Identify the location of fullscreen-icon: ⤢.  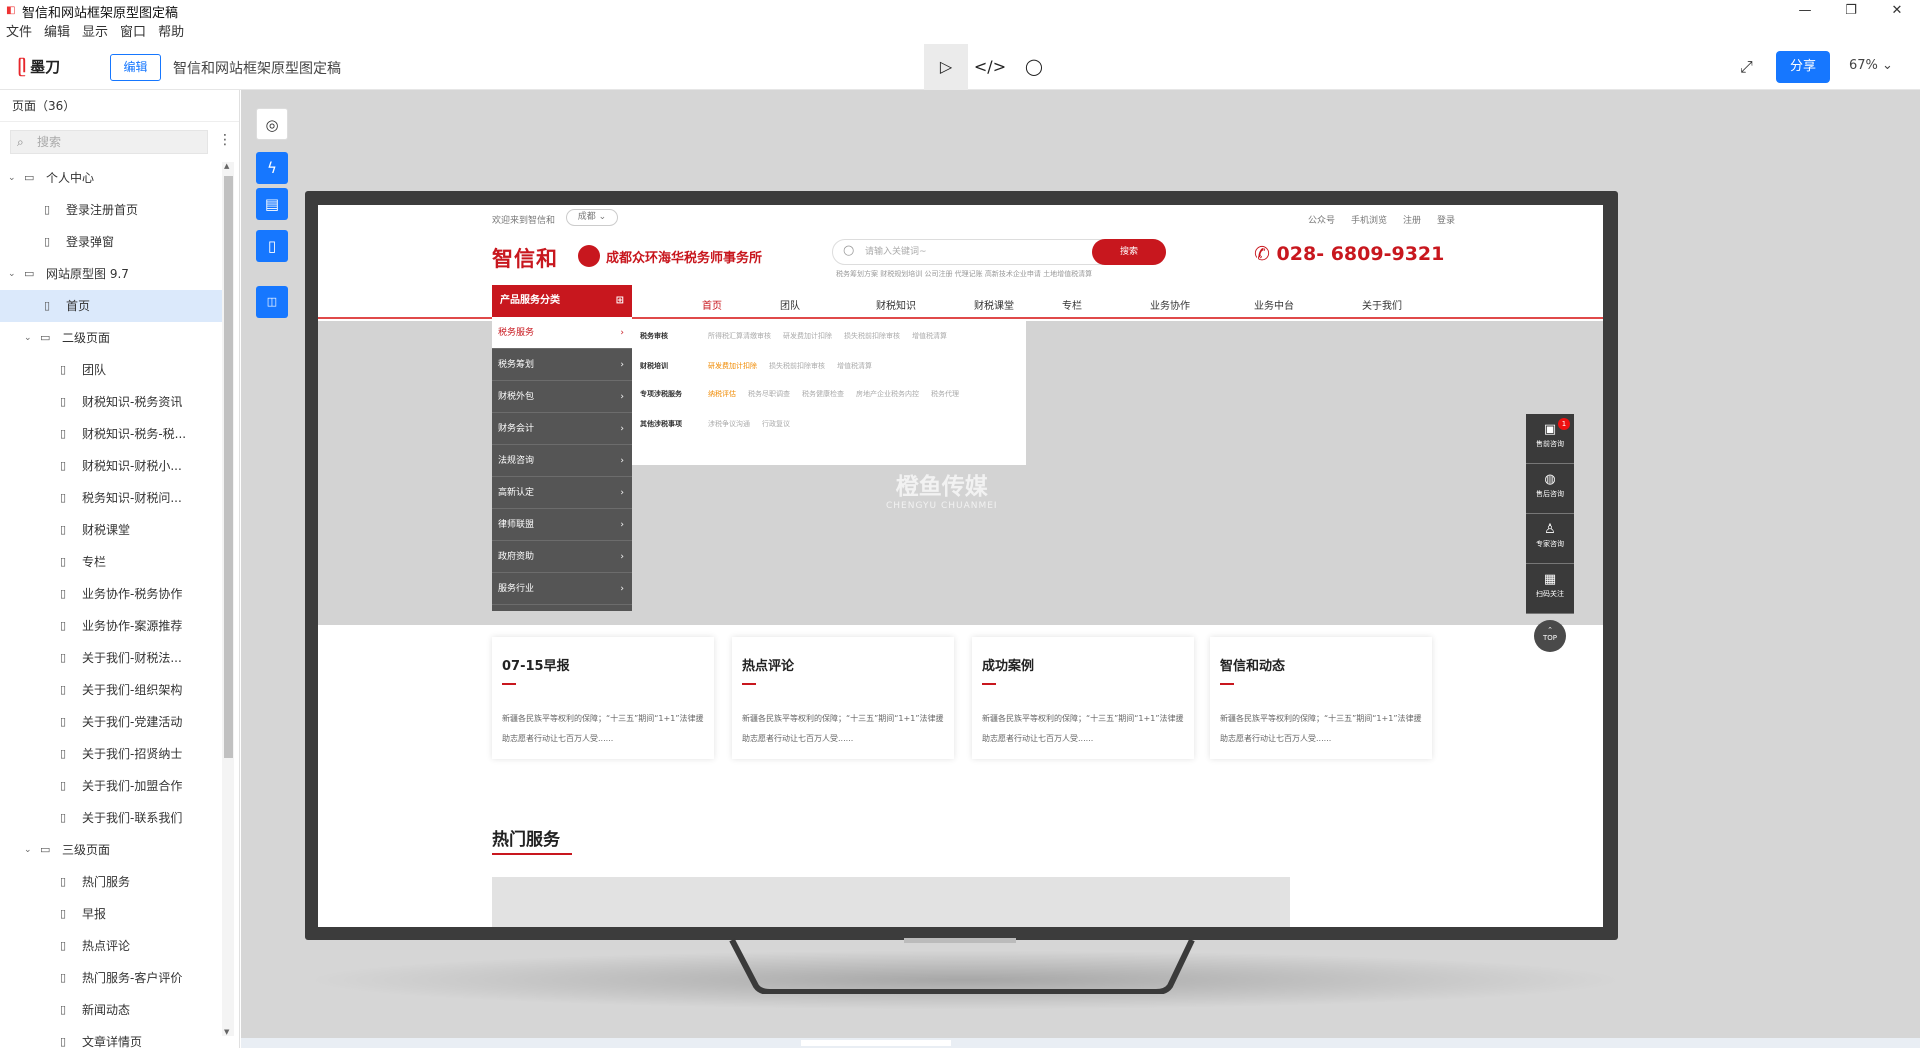
(1746, 67).